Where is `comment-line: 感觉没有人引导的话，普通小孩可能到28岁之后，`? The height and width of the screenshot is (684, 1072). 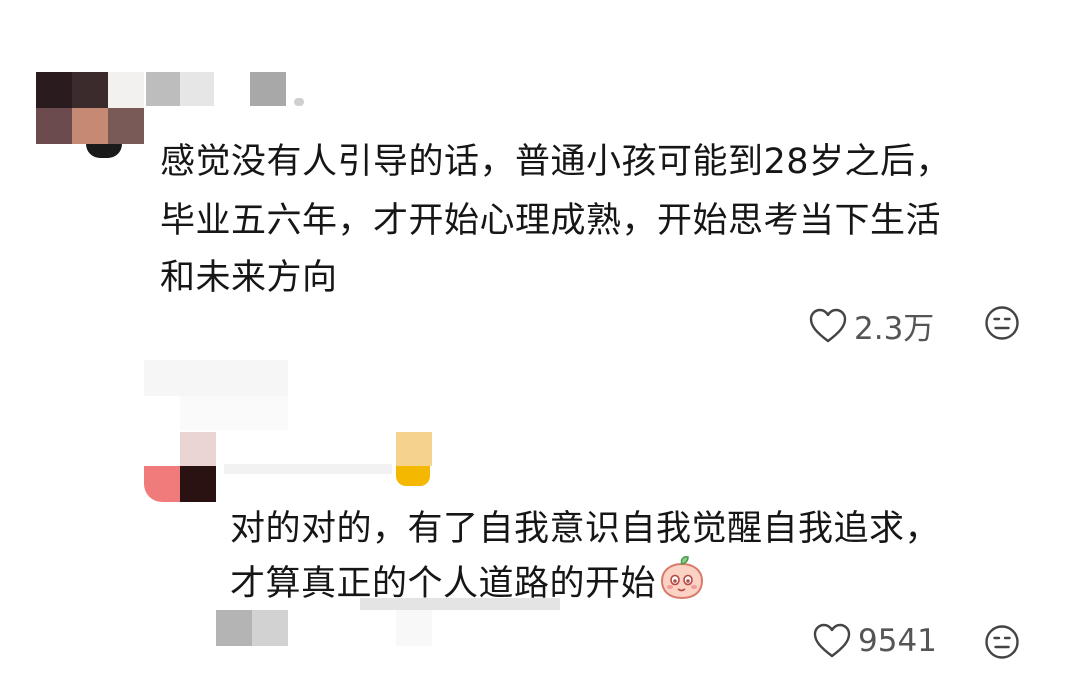
comment-line: 感觉没有人引导的话，普通小孩可能到28岁之后， is located at coordinates (556, 162).